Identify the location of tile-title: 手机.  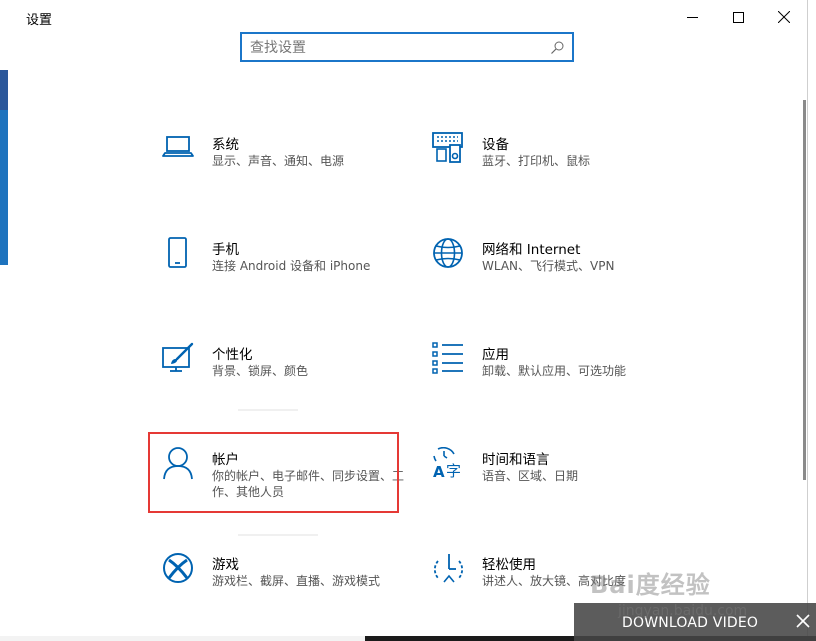
(225, 250).